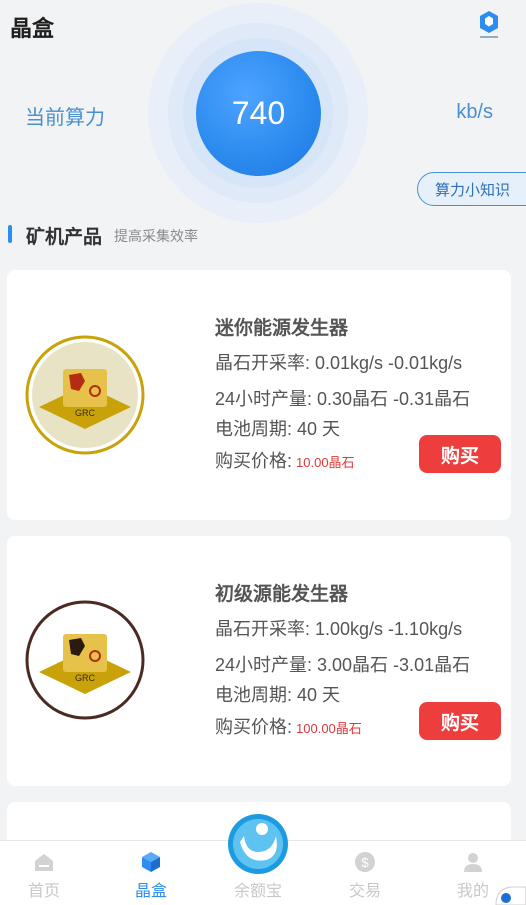  What do you see at coordinates (329, 728) in the screenshot?
I see `price-value: 100.00晶石` at bounding box center [329, 728].